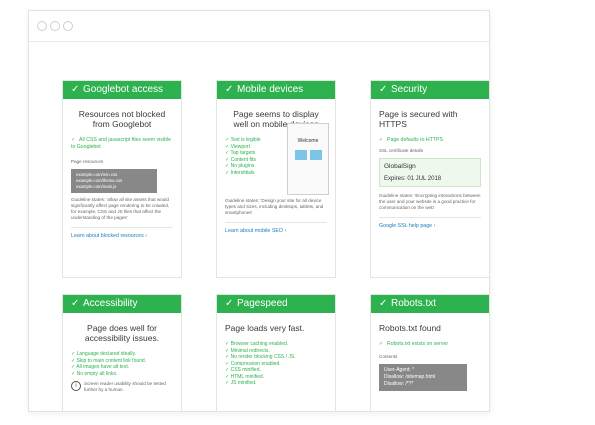 The image size is (595, 425). I want to click on card-header: Mobile devices, so click(270, 89).